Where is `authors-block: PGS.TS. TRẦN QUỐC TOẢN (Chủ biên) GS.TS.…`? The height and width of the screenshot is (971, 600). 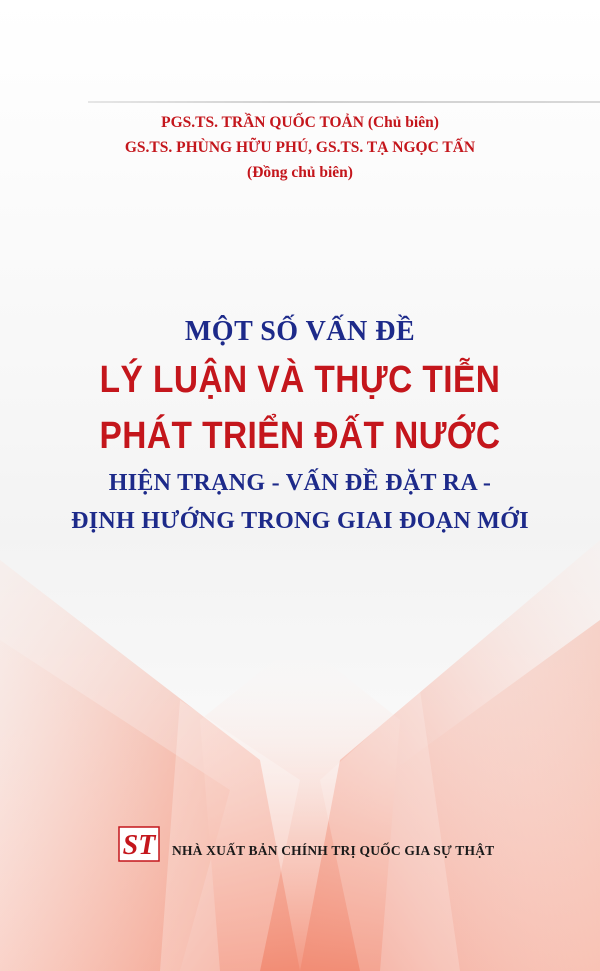
authors-block: PGS.TS. TRẦN QUỐC TOẢN (Chủ biên) GS.TS.… is located at coordinates (300, 147).